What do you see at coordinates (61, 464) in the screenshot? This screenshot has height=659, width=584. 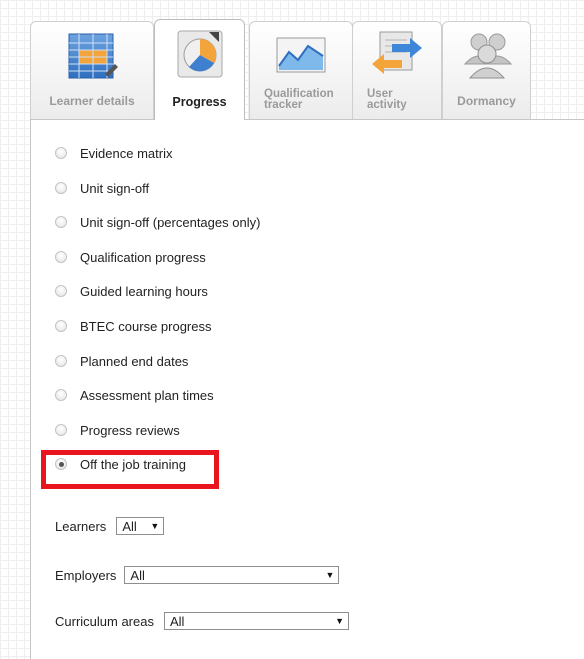 I see `radio-button-selected` at bounding box center [61, 464].